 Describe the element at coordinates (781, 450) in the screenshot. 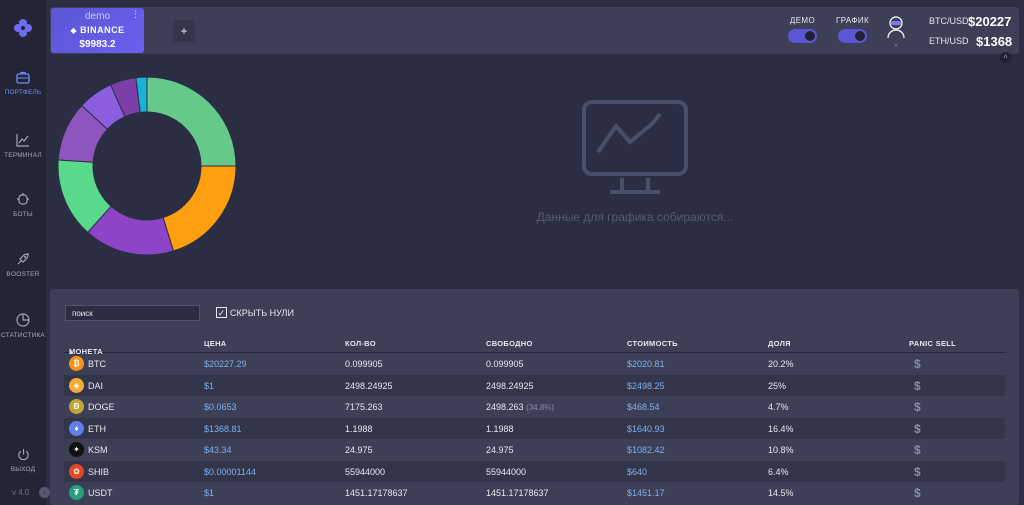

I see `coin-share: 10.8%` at that location.